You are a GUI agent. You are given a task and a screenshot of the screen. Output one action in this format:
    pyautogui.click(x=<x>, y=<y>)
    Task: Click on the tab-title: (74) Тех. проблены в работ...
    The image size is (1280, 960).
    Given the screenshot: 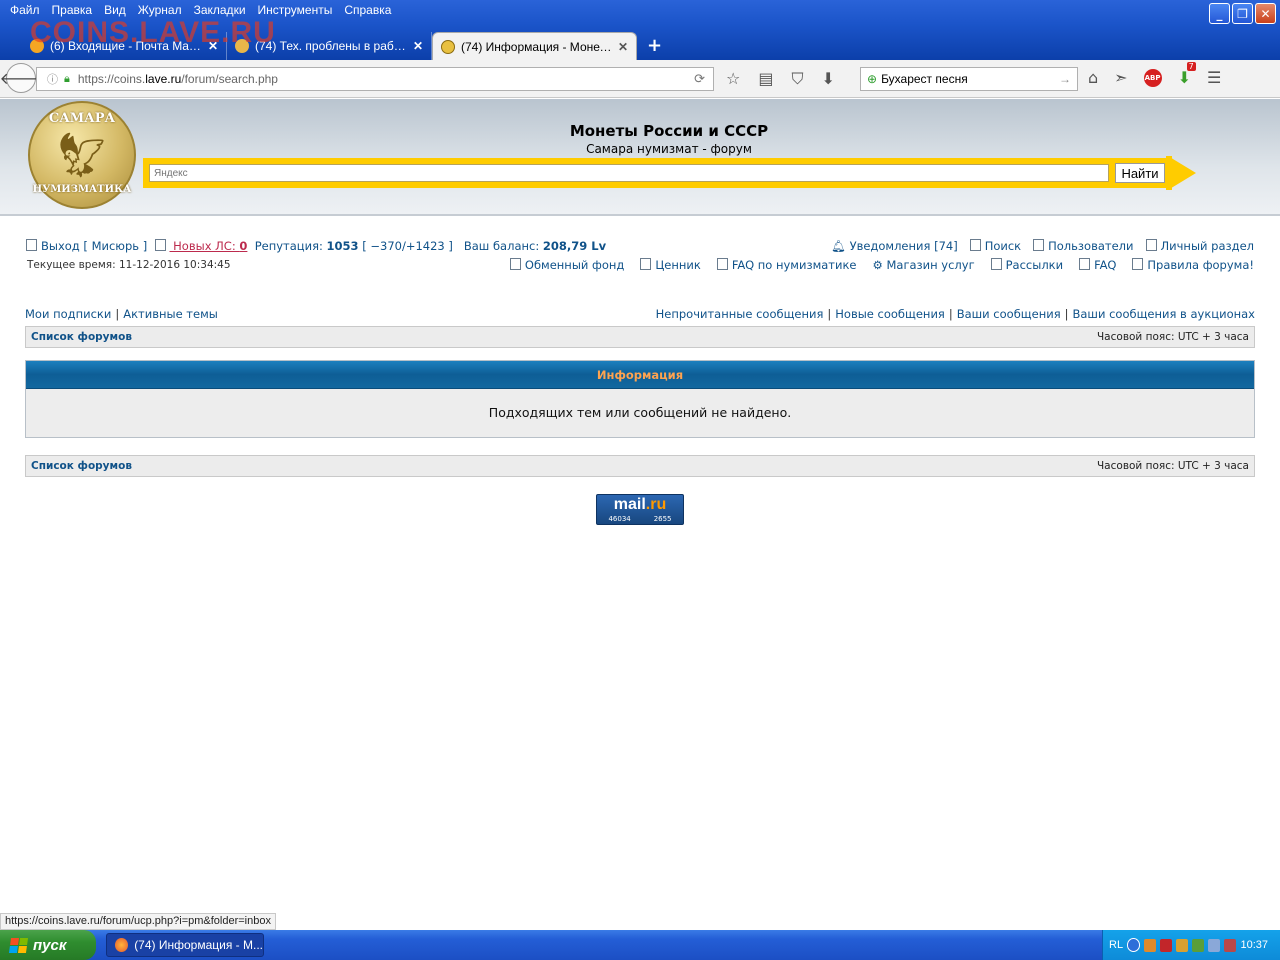 What is the action you would take?
    pyautogui.click(x=331, y=46)
    